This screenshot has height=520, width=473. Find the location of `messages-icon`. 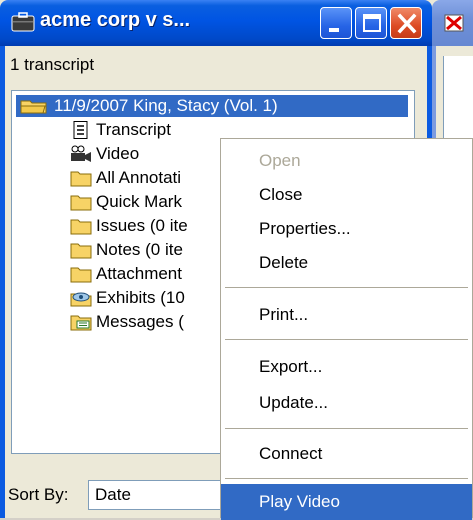

messages-icon is located at coordinates (81, 322).